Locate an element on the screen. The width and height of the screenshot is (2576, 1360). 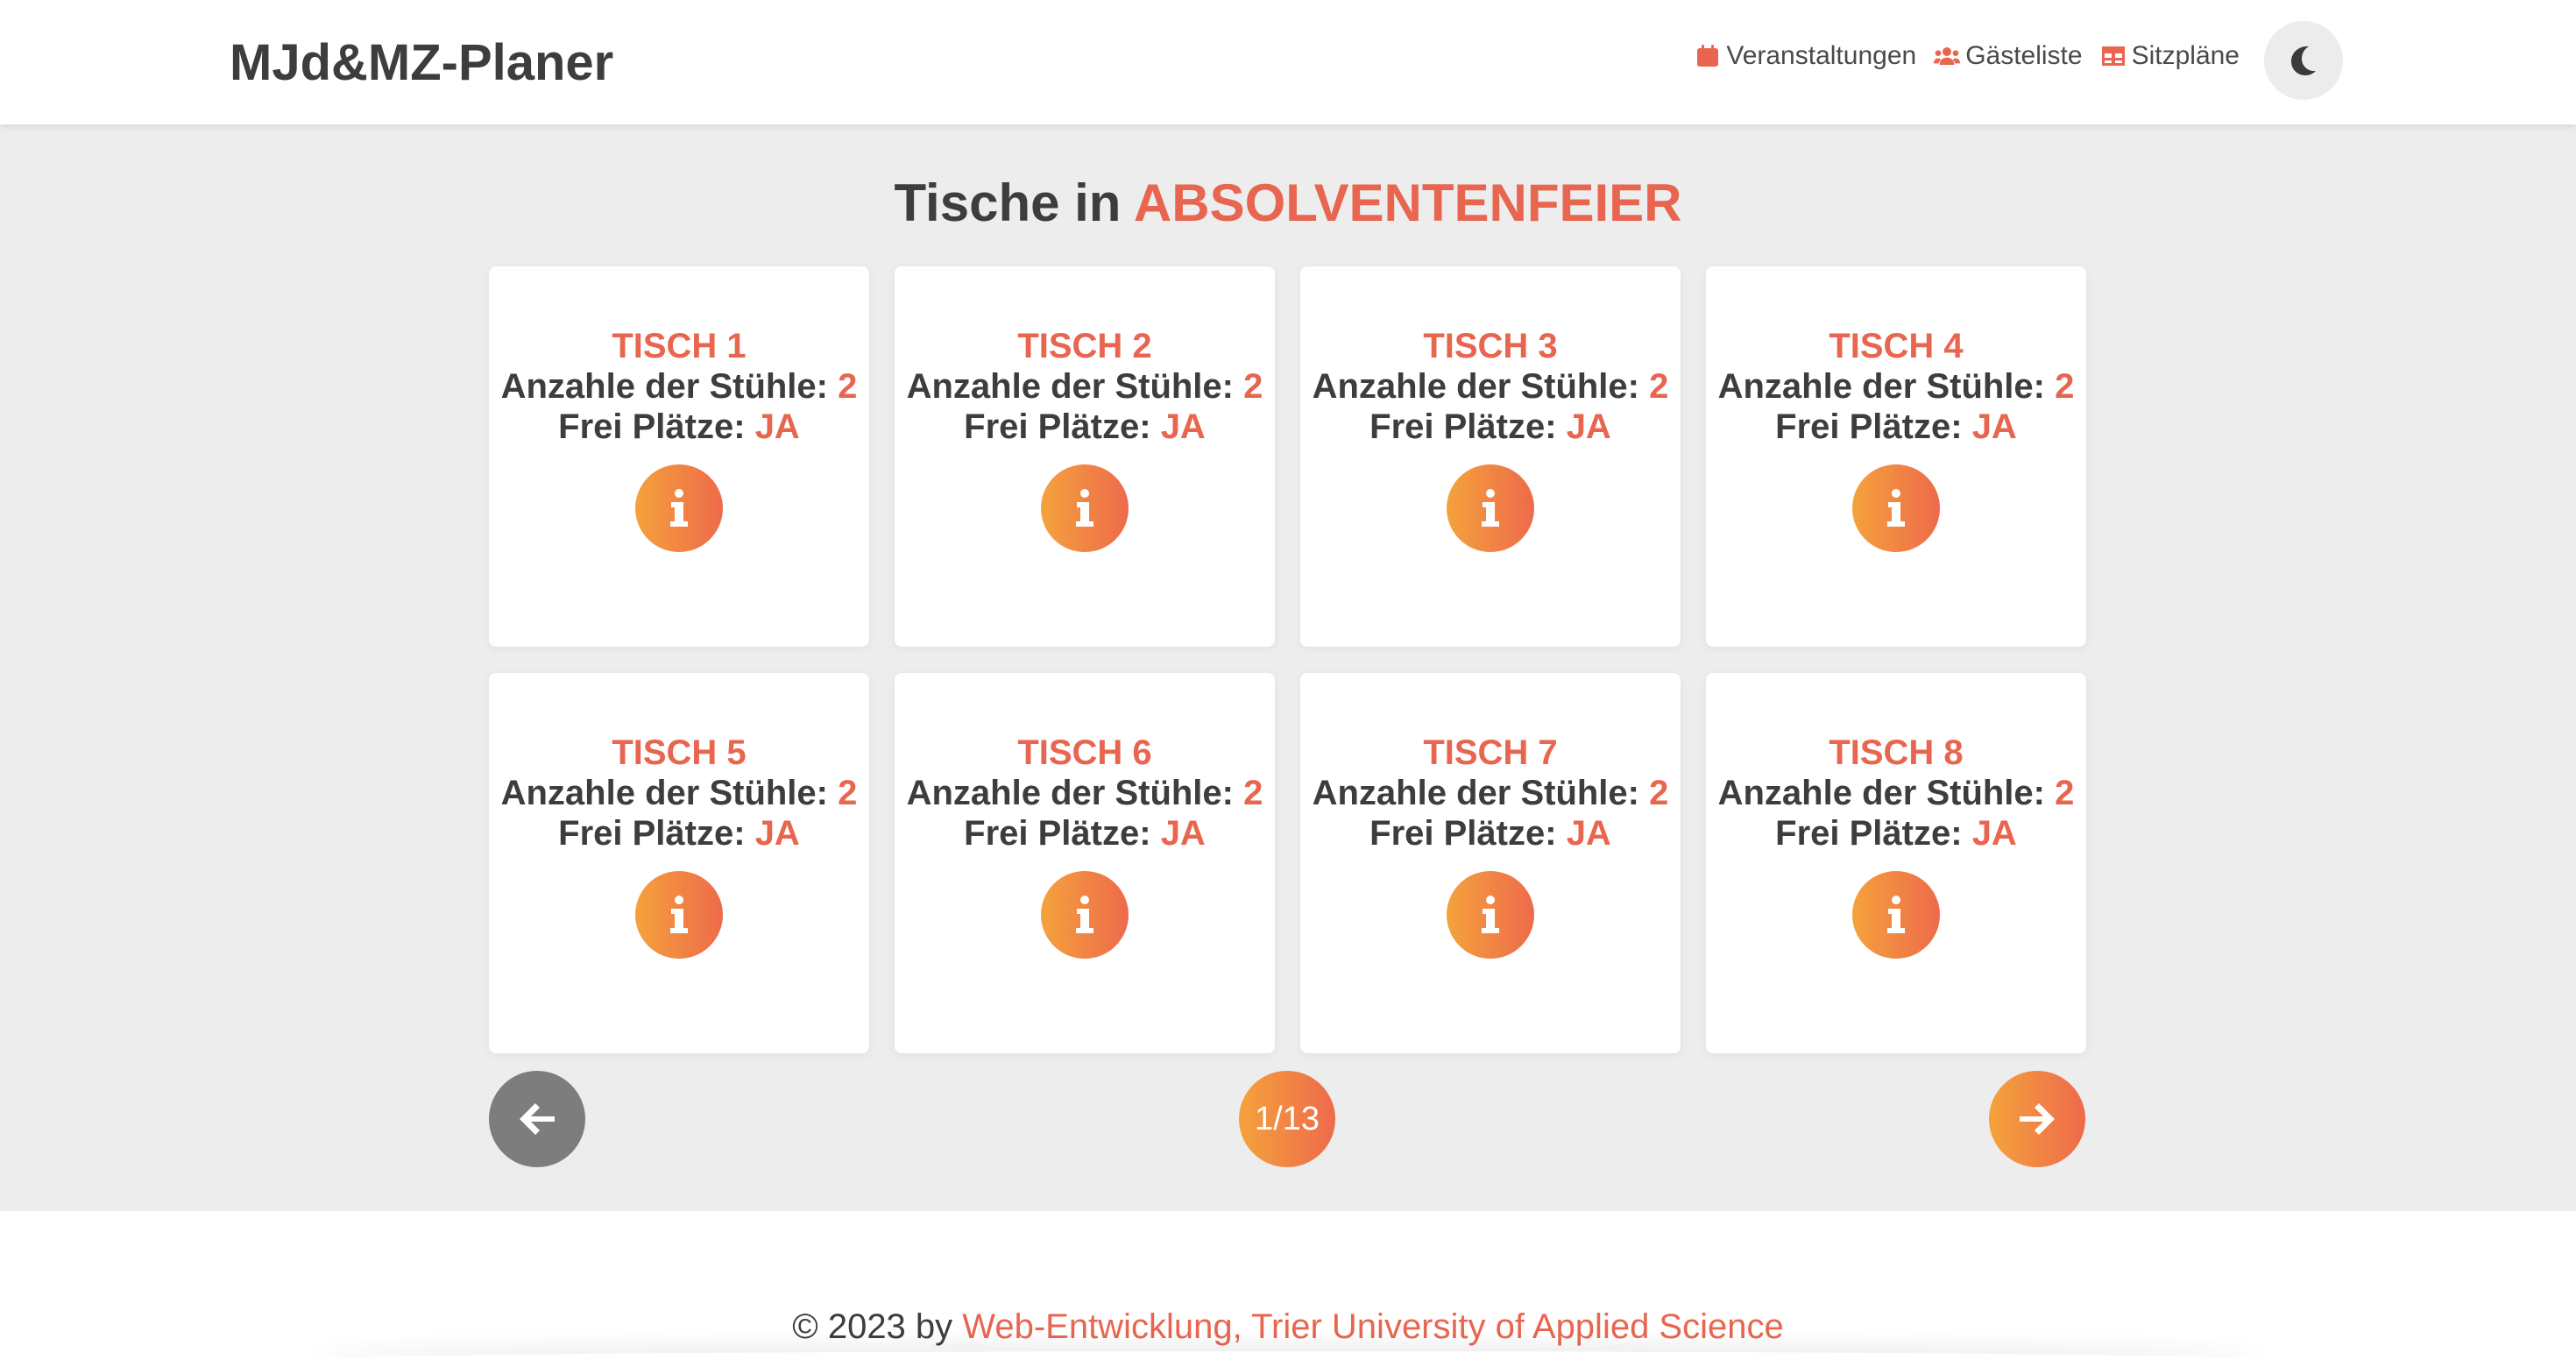
nav-veranstaltungen-label: Veranstaltungen is located at coordinates (1821, 55).